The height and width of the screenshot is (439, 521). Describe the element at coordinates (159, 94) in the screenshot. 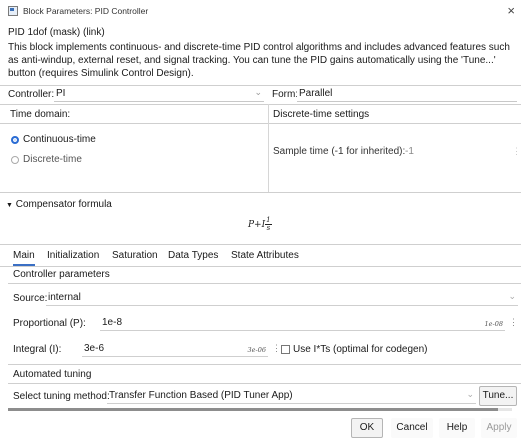

I see `controller-dropdown: PI ⌄` at that location.